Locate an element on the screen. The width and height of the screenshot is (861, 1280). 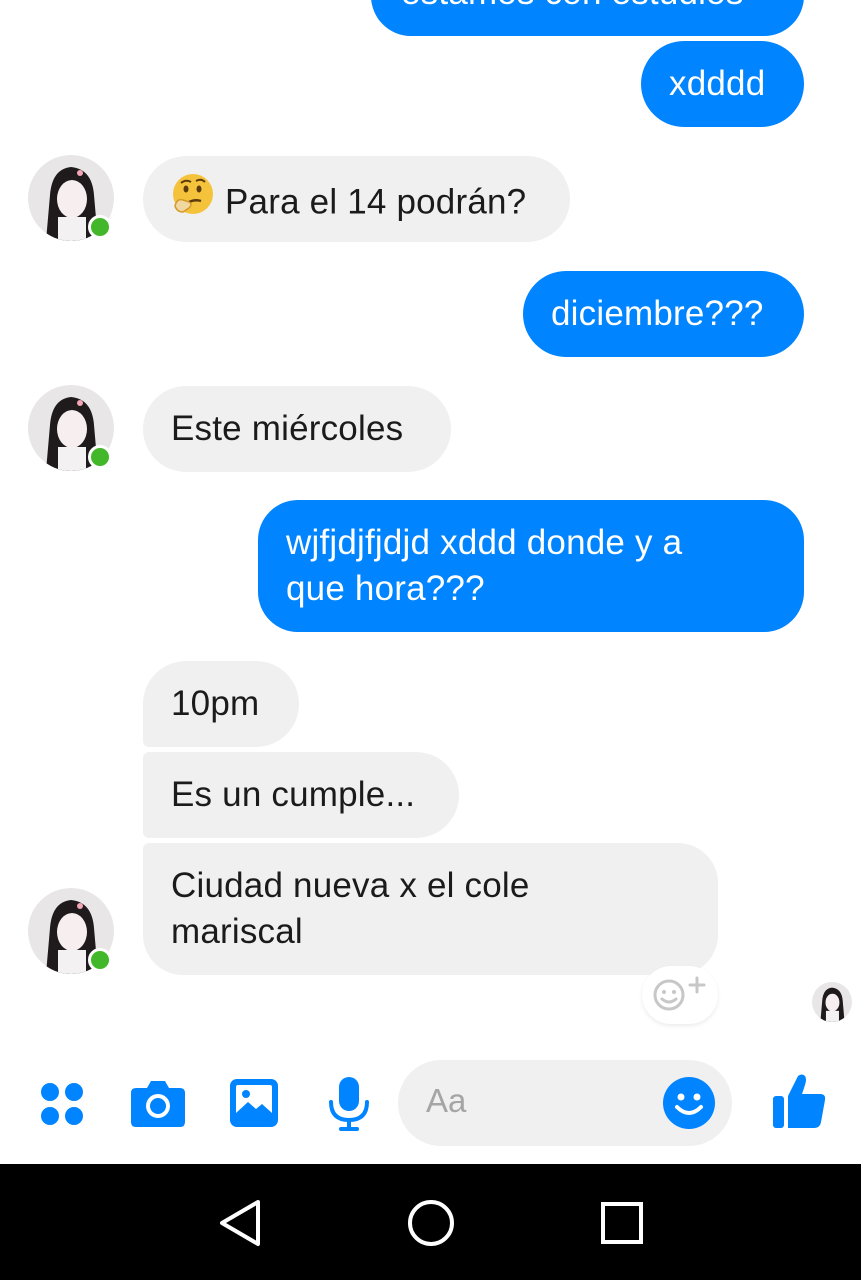
emoji-button is located at coordinates (689, 1103).